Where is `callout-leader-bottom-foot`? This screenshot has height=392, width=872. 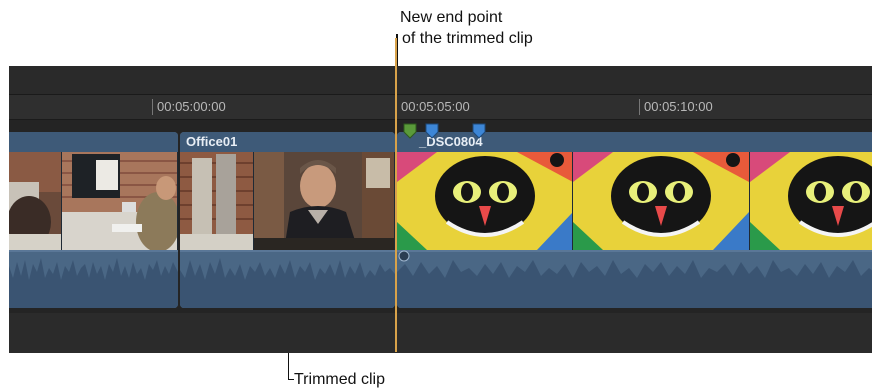 callout-leader-bottom-foot is located at coordinates (291, 379).